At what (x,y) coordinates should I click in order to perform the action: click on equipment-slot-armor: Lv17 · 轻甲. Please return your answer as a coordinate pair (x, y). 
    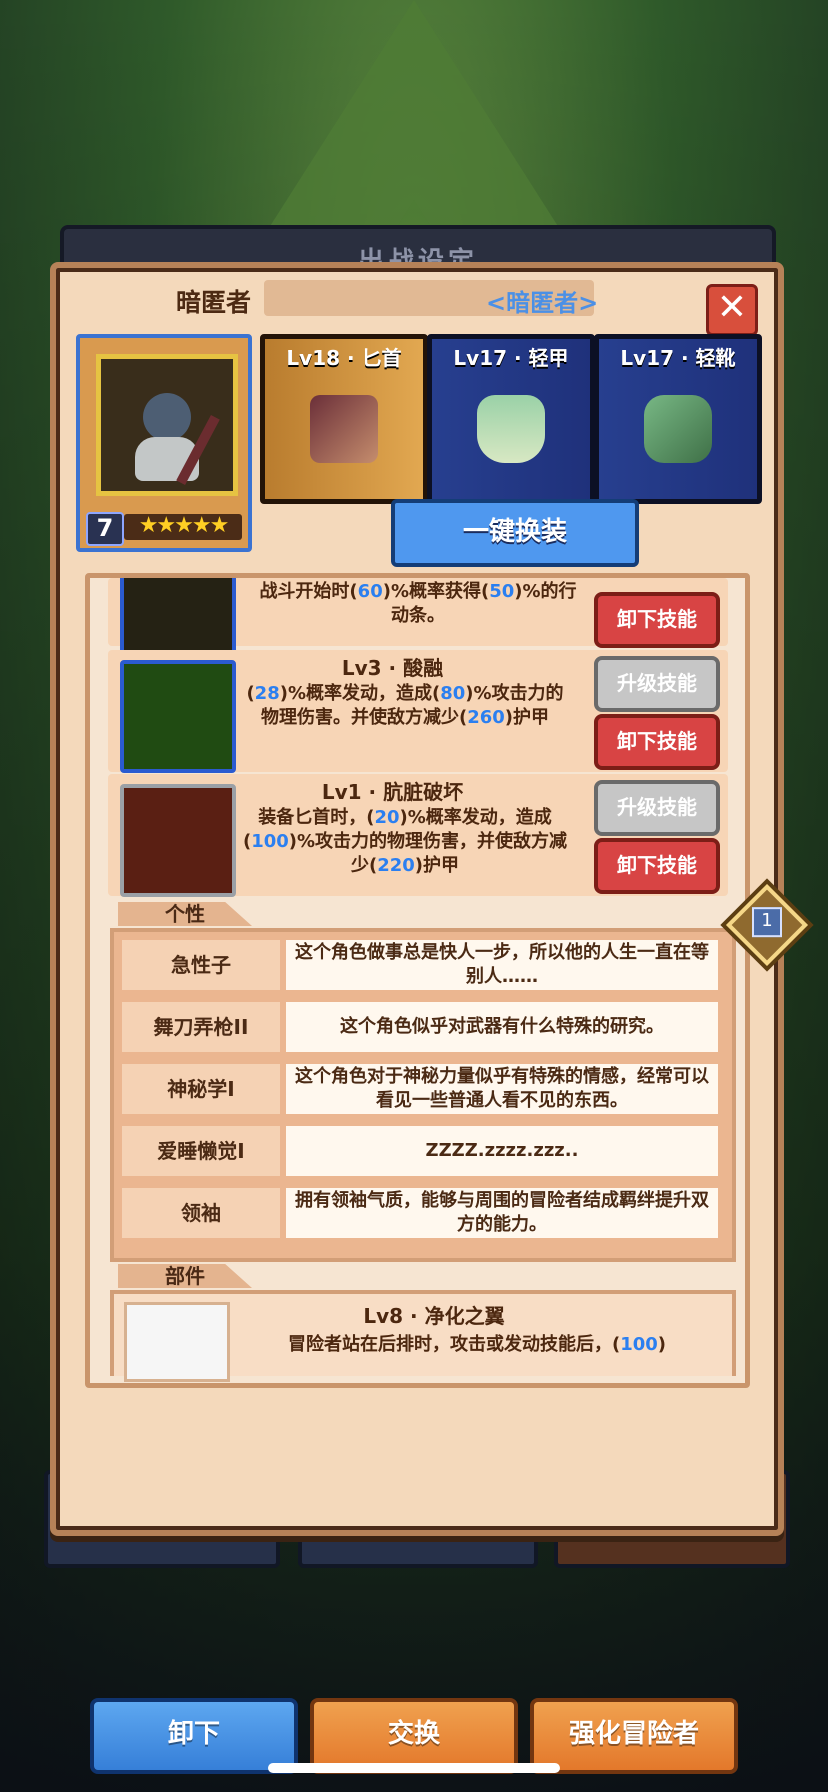
    Looking at the image, I should click on (511, 419).